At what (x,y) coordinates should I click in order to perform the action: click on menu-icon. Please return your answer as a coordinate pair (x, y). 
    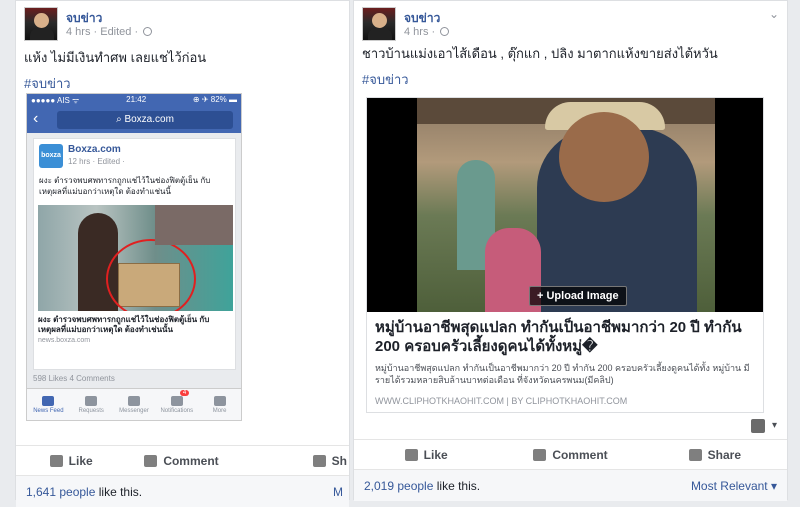
    Looking at the image, I should click on (219, 400).